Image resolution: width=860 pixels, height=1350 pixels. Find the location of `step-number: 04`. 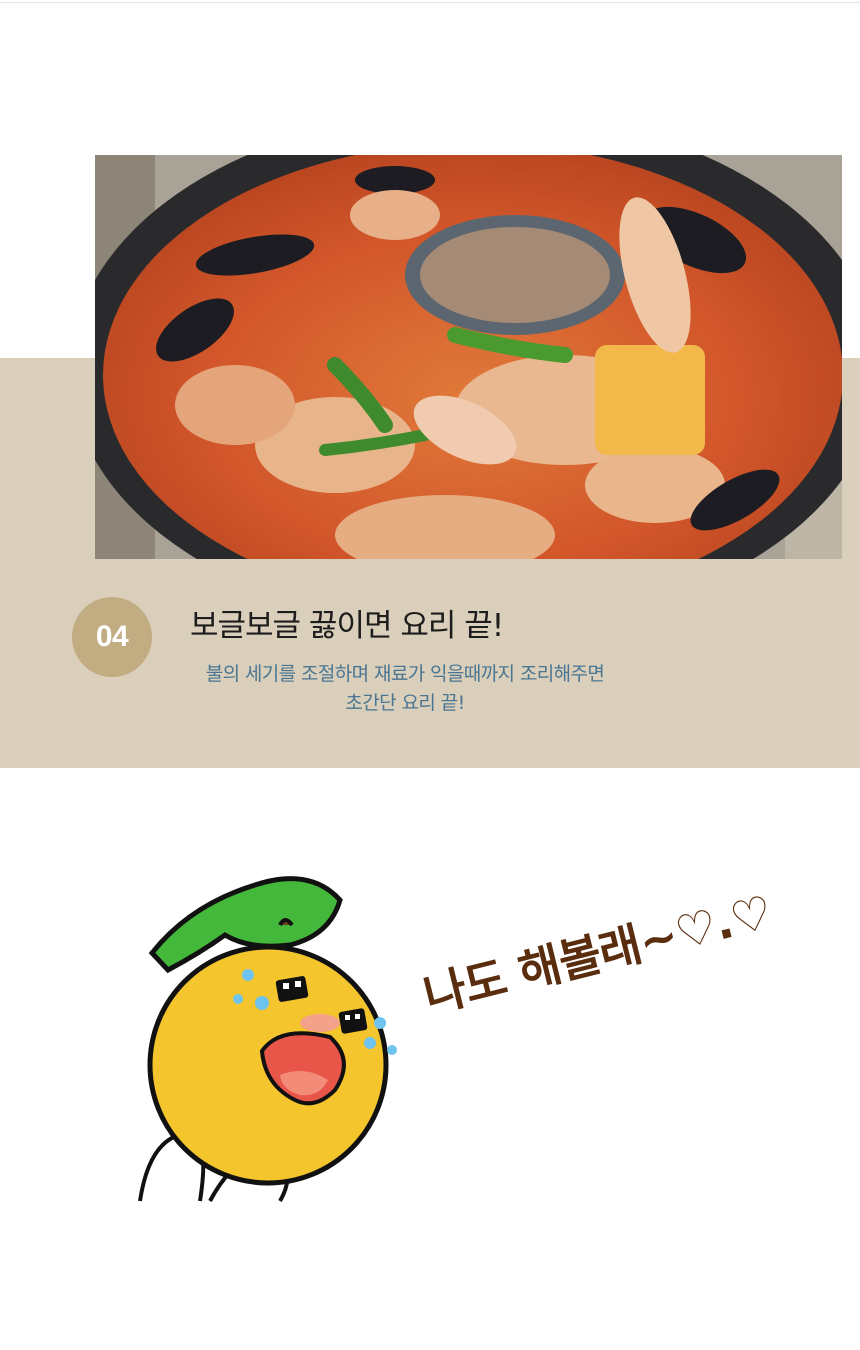

step-number: 04 is located at coordinates (112, 636).